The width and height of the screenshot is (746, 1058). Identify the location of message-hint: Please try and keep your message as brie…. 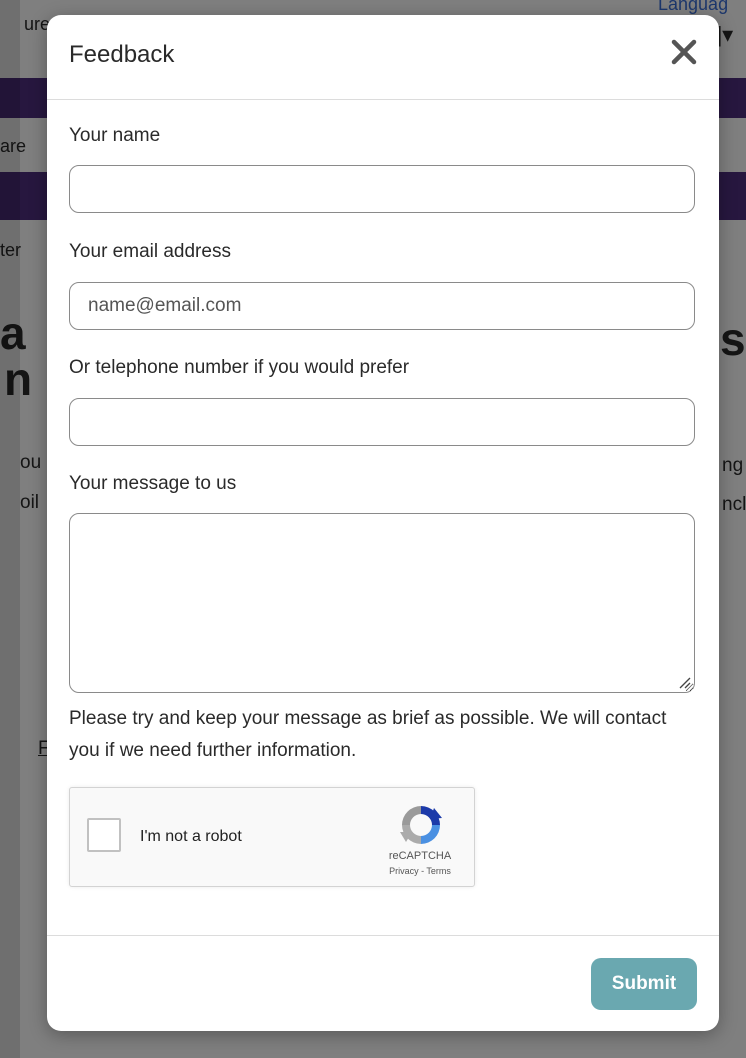
(368, 734).